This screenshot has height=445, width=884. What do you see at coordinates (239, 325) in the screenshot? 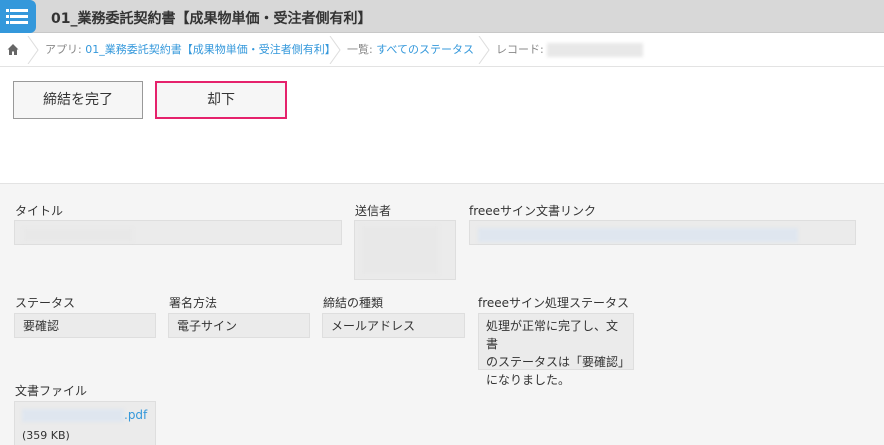
I see `sign-method-value: 電子サイン` at bounding box center [239, 325].